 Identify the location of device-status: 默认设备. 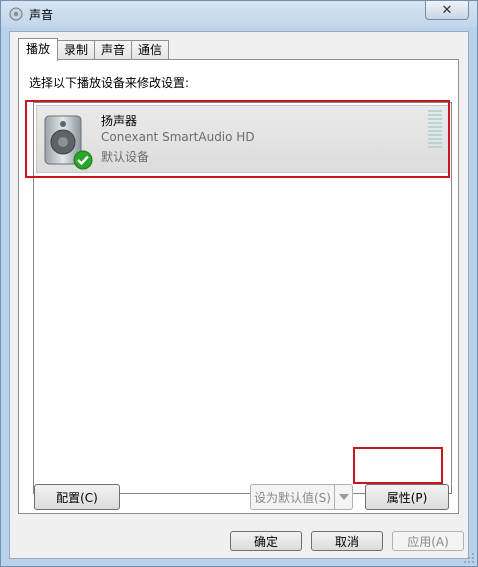
(125, 157).